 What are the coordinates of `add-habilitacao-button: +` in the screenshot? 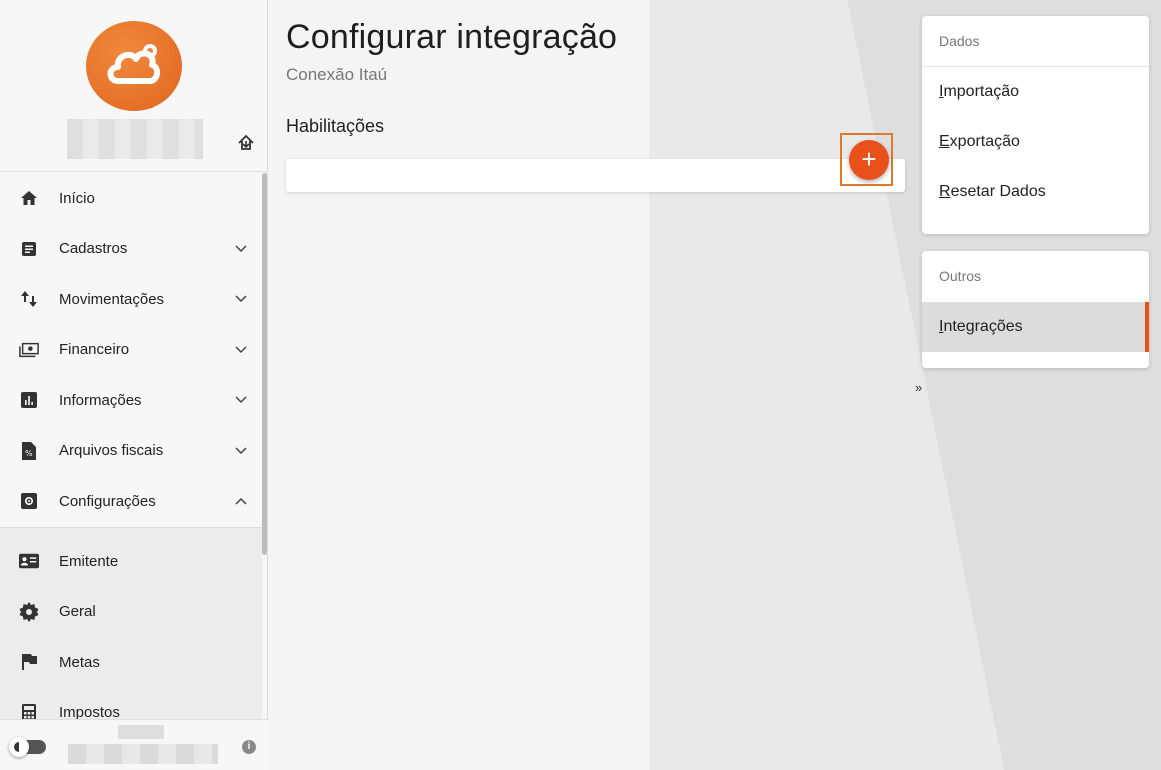 It's located at (869, 160).